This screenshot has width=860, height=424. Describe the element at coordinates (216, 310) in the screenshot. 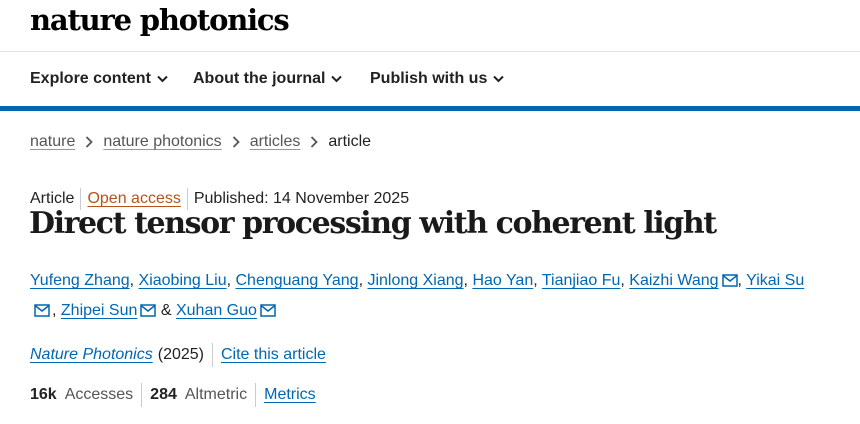

I see `author-link: Xuhan Guo` at that location.